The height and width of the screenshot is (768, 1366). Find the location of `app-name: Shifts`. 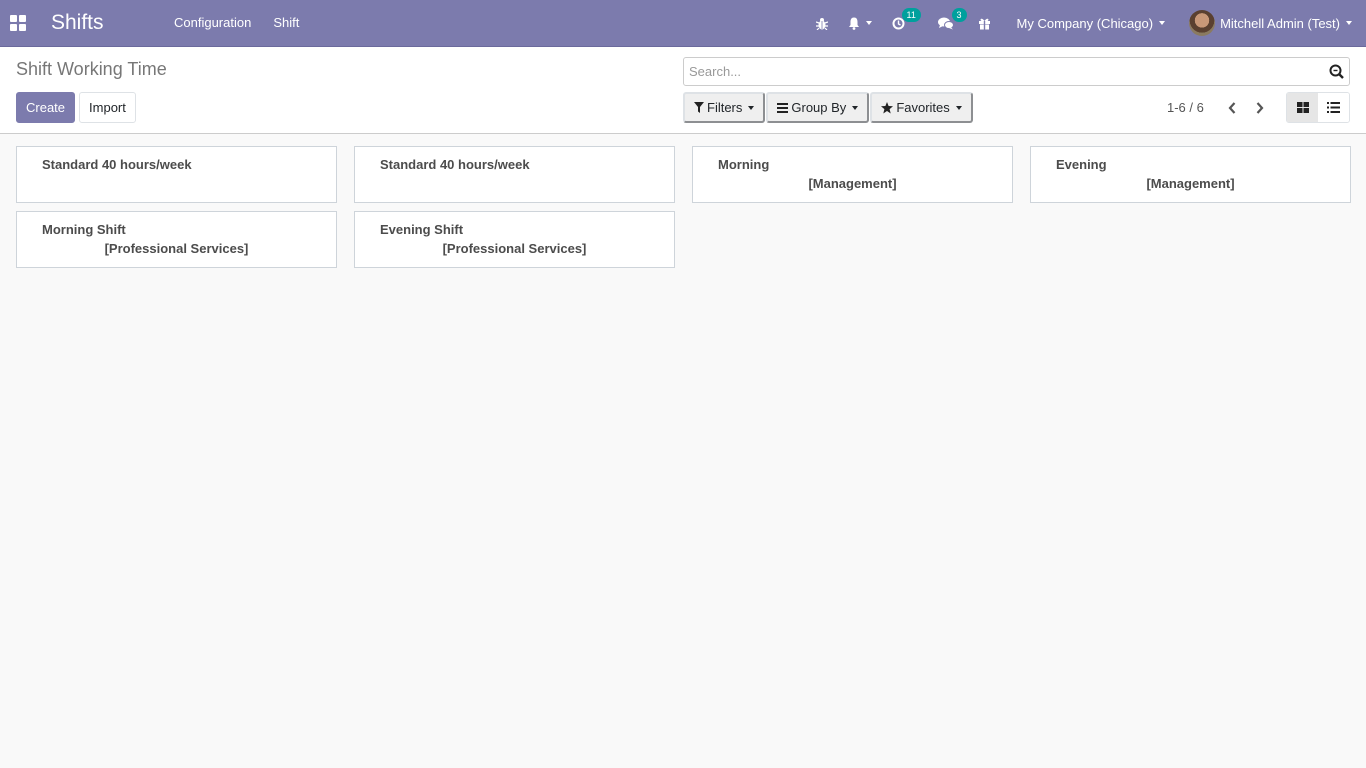

app-name: Shifts is located at coordinates (107, 23).